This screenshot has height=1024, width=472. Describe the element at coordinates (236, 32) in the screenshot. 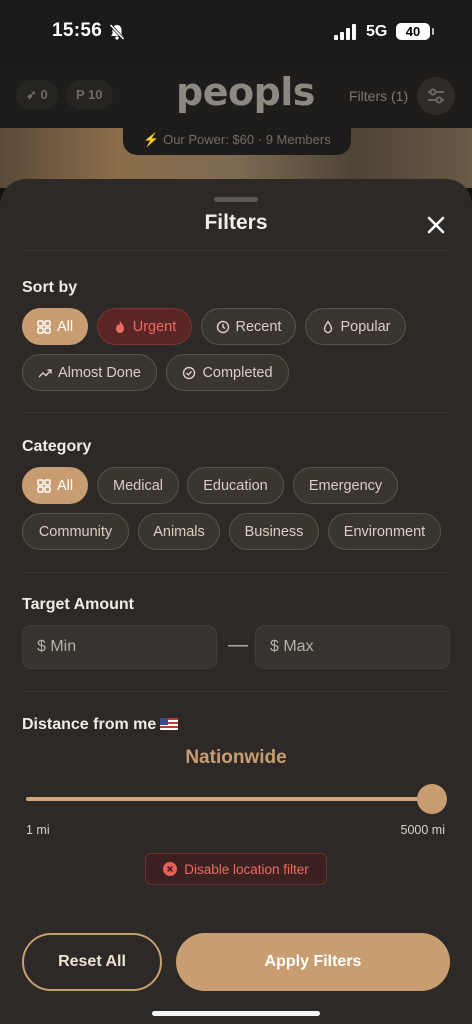

I see `status-bar: 15:56 5G 40` at that location.